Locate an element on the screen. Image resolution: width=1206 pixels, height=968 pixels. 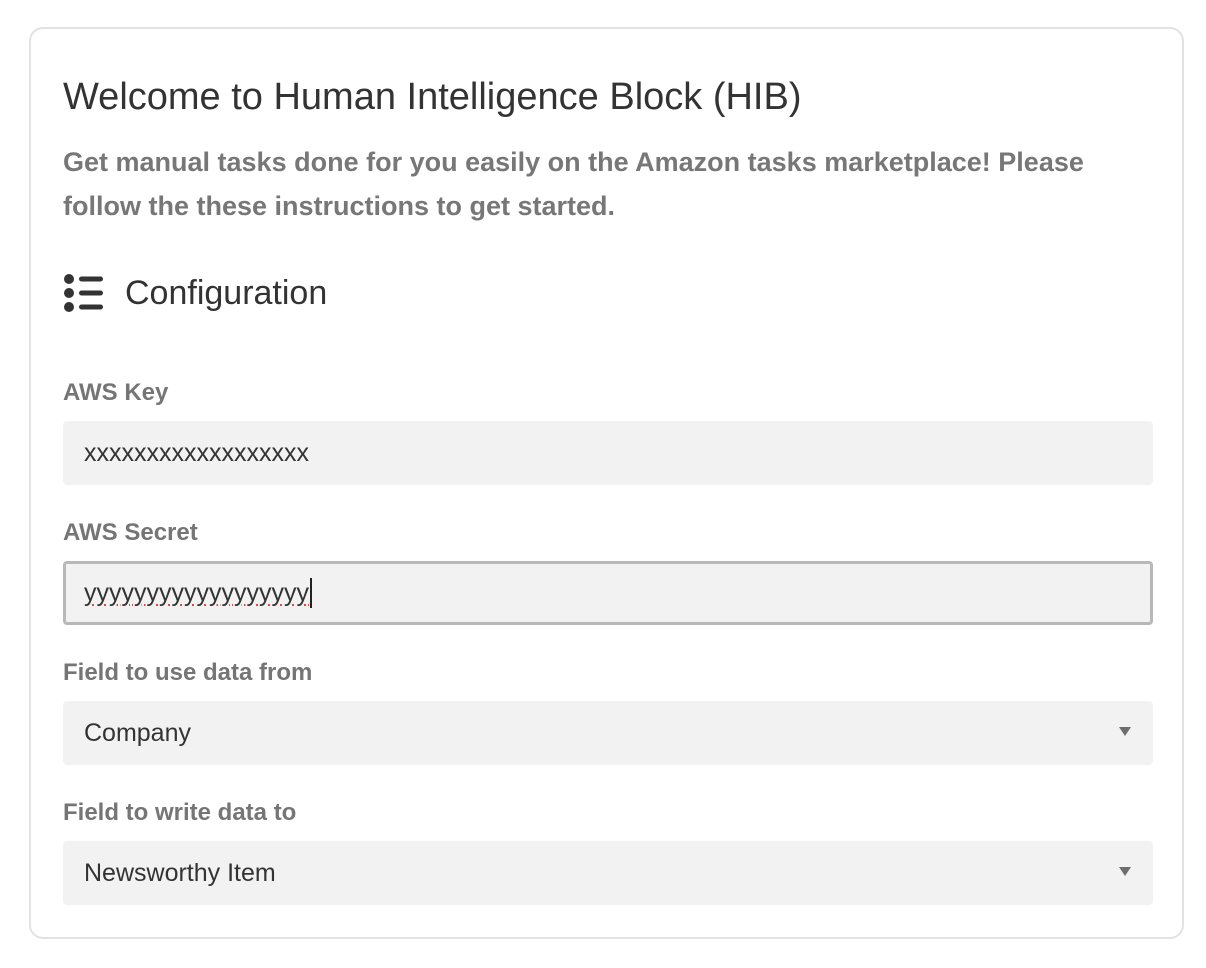
source-field-select: Company is located at coordinates (608, 733).